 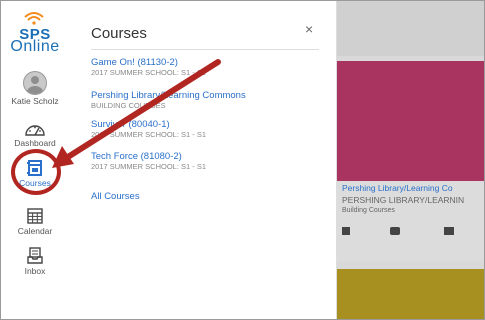 What do you see at coordinates (115, 196) in the screenshot?
I see `all-courses-link: All Courses` at bounding box center [115, 196].